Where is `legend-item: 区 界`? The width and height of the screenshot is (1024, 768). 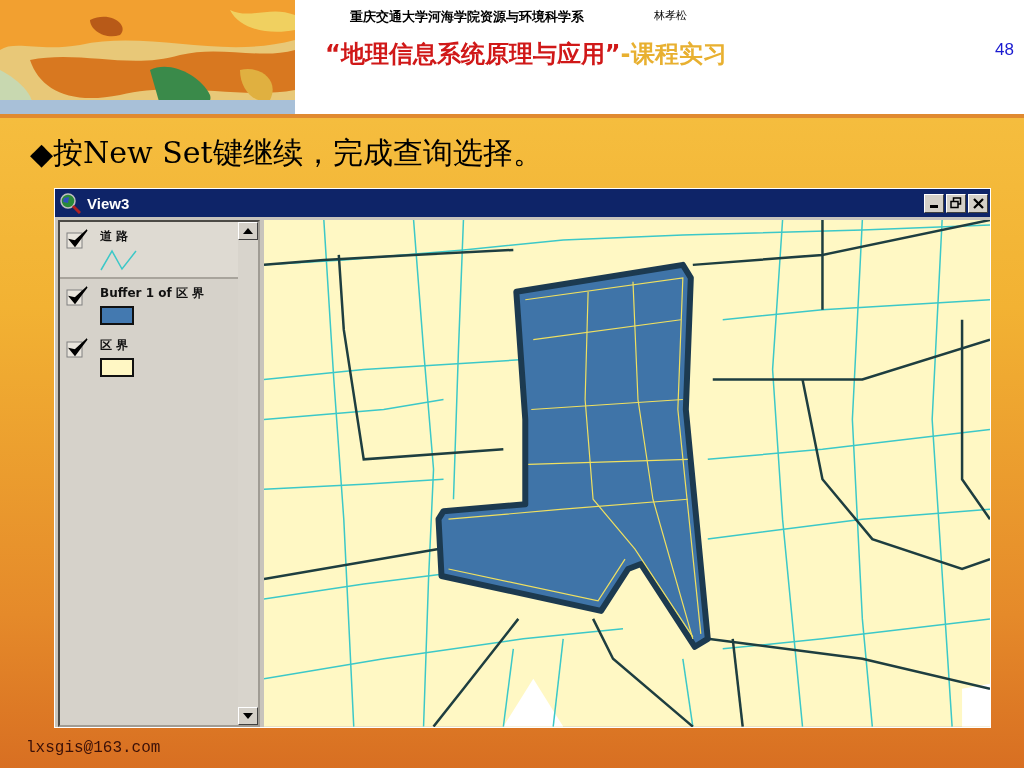
legend-item: 区 界 is located at coordinates (149, 357).